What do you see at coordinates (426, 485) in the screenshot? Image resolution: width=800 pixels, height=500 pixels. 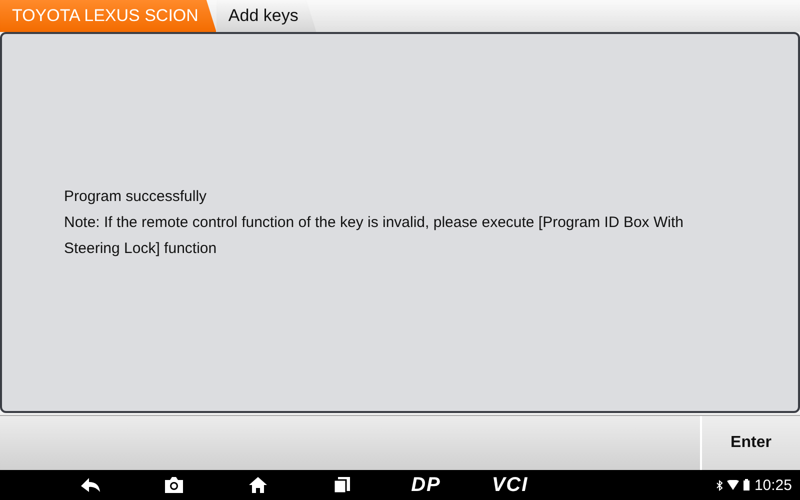 I see `app-logo: DP` at bounding box center [426, 485].